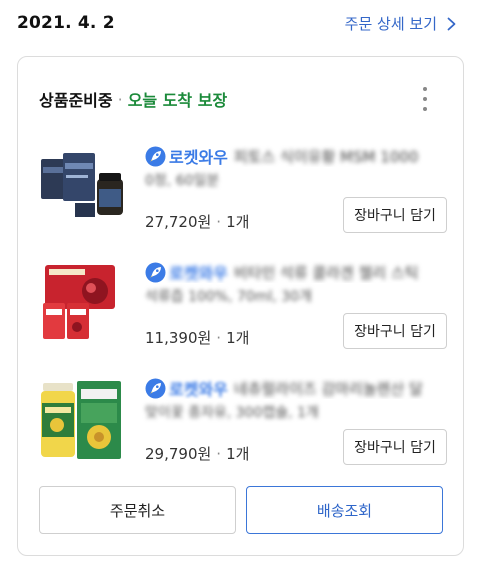 The width and height of the screenshot is (480, 567). Describe the element at coordinates (326, 156) in the screenshot. I see `item-title: 피토스 식이유황 MSM 1000` at that location.